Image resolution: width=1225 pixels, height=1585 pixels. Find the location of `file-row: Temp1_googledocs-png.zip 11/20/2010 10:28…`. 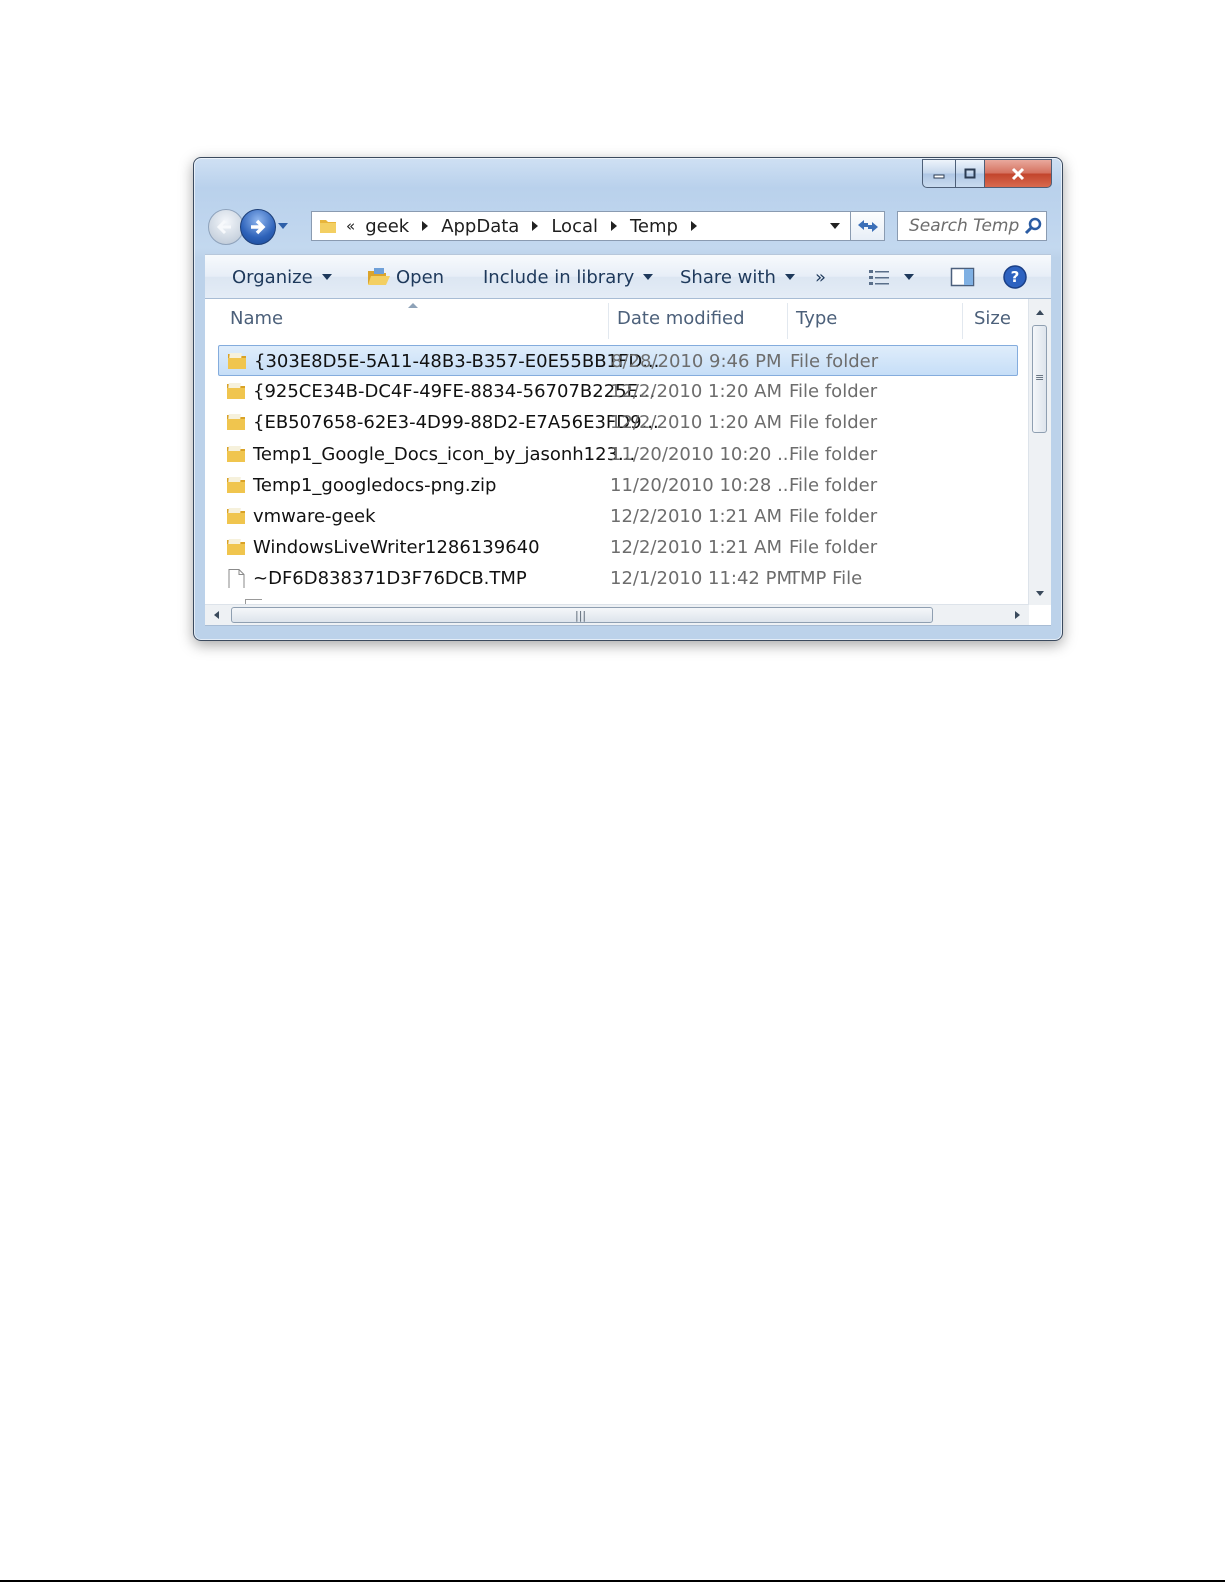

file-row: Temp1_googledocs-png.zip 11/20/2010 10:28… is located at coordinates (618, 485).